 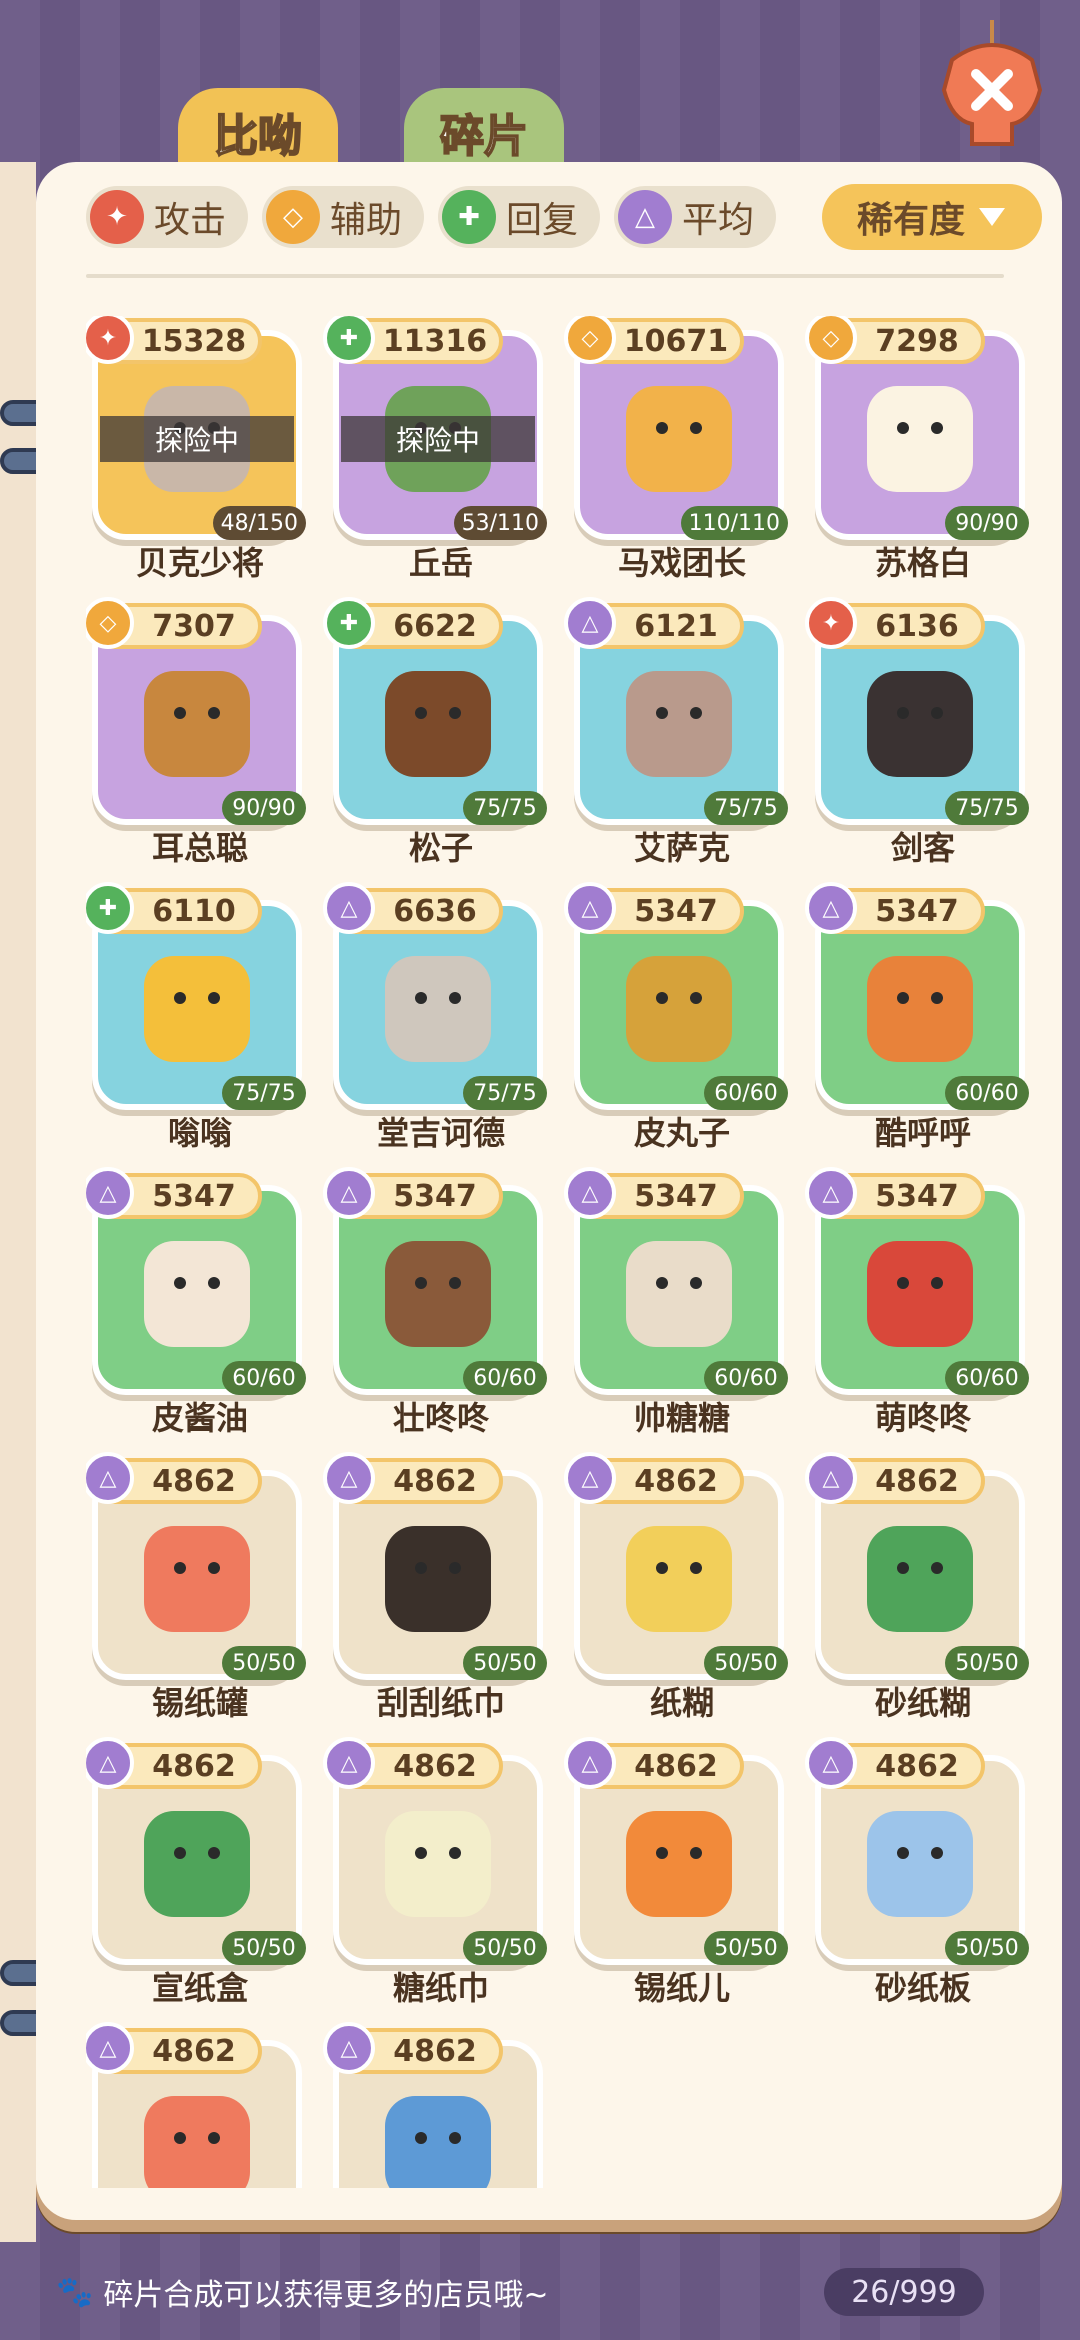 I want to click on character-name: 皮酱油, so click(x=199, y=1418).